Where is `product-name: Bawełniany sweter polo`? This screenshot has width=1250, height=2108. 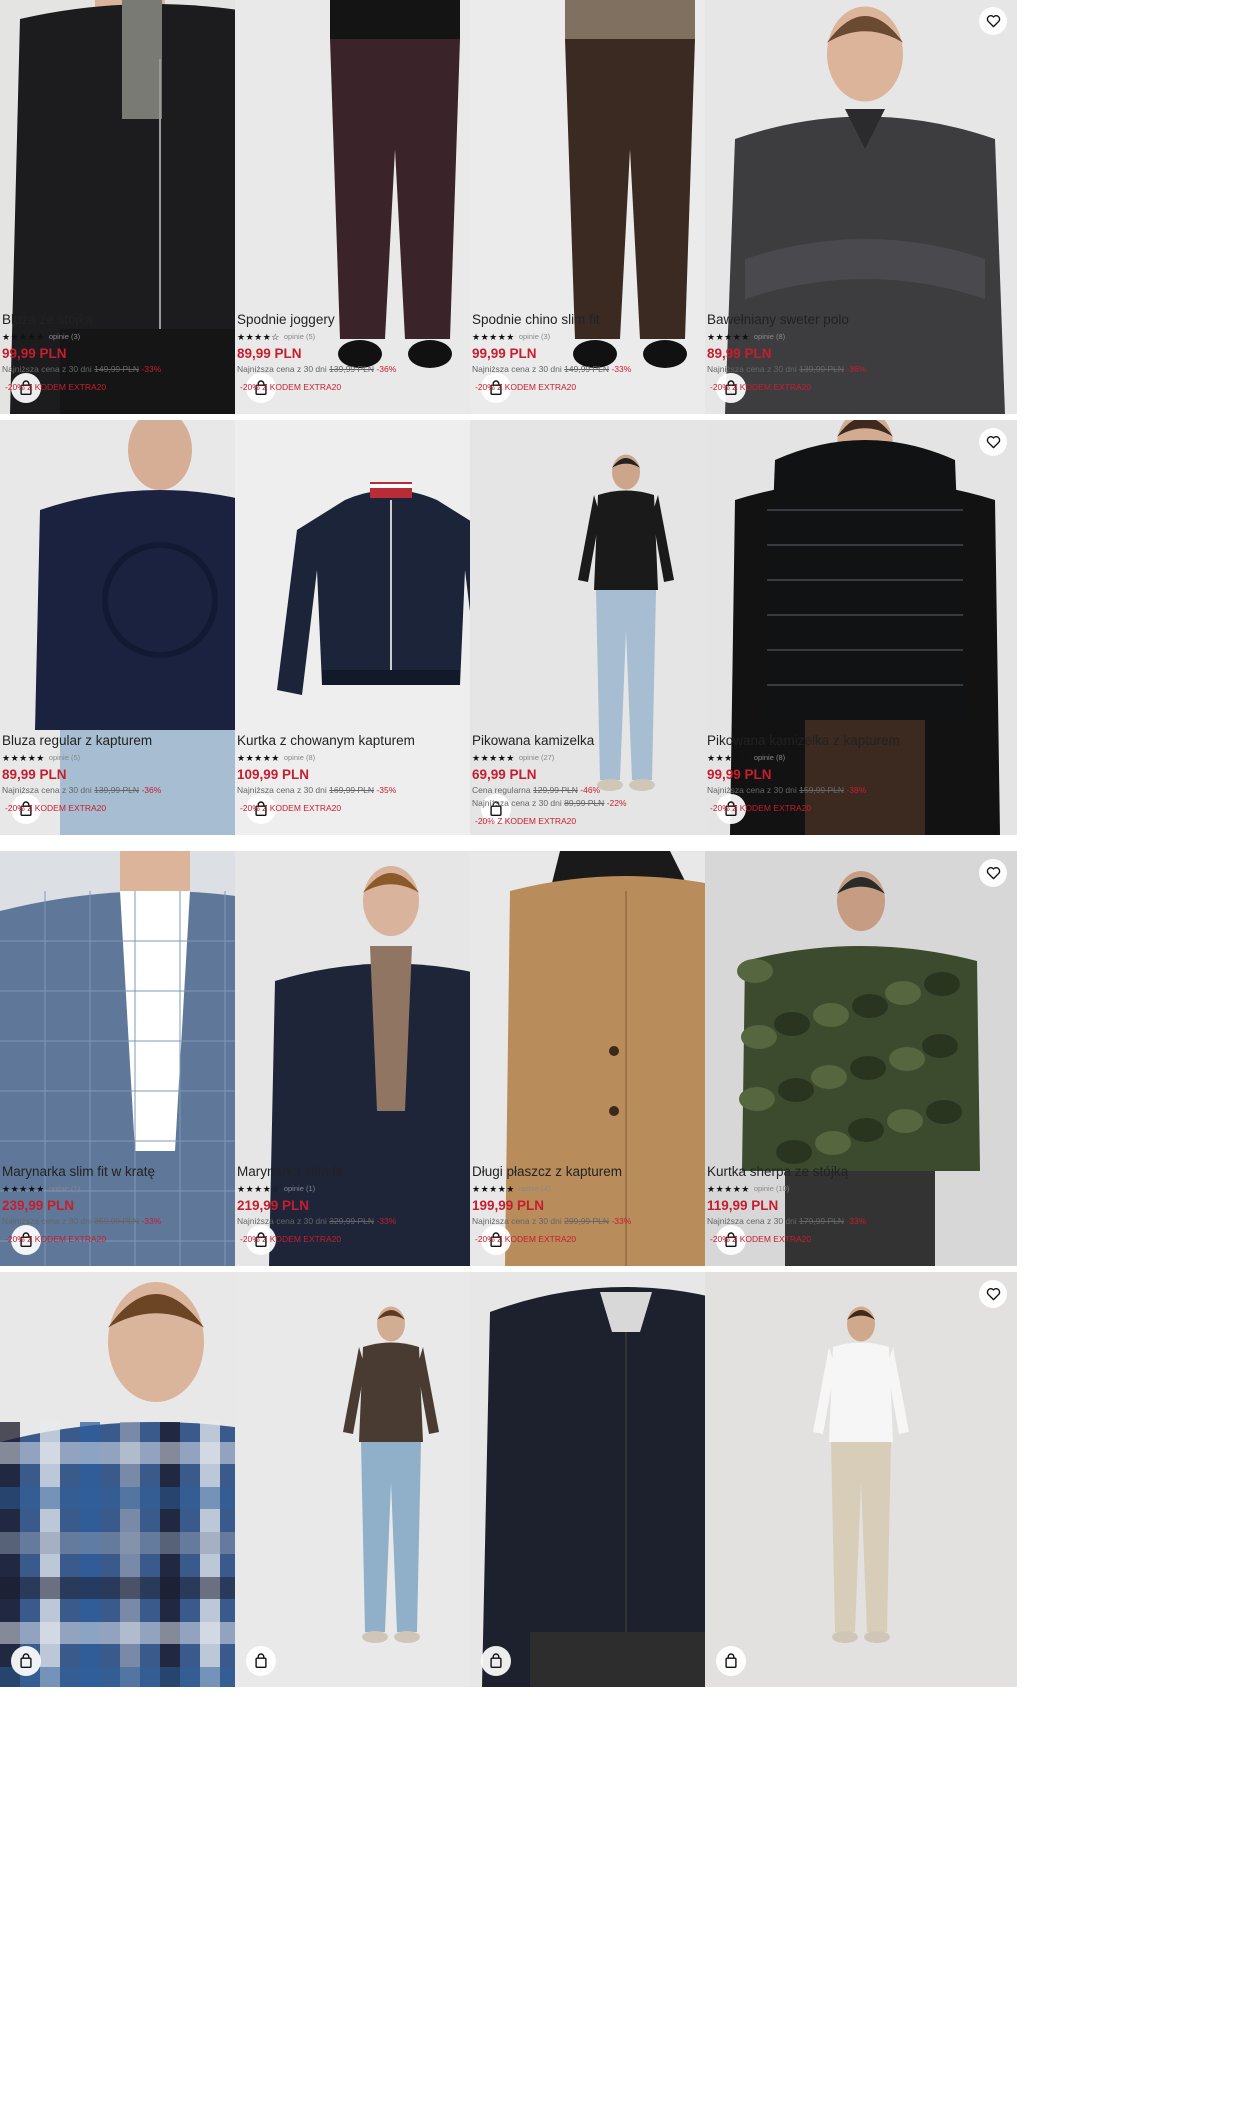
product-name: Bawełniany sweter polo is located at coordinates (861, 320).